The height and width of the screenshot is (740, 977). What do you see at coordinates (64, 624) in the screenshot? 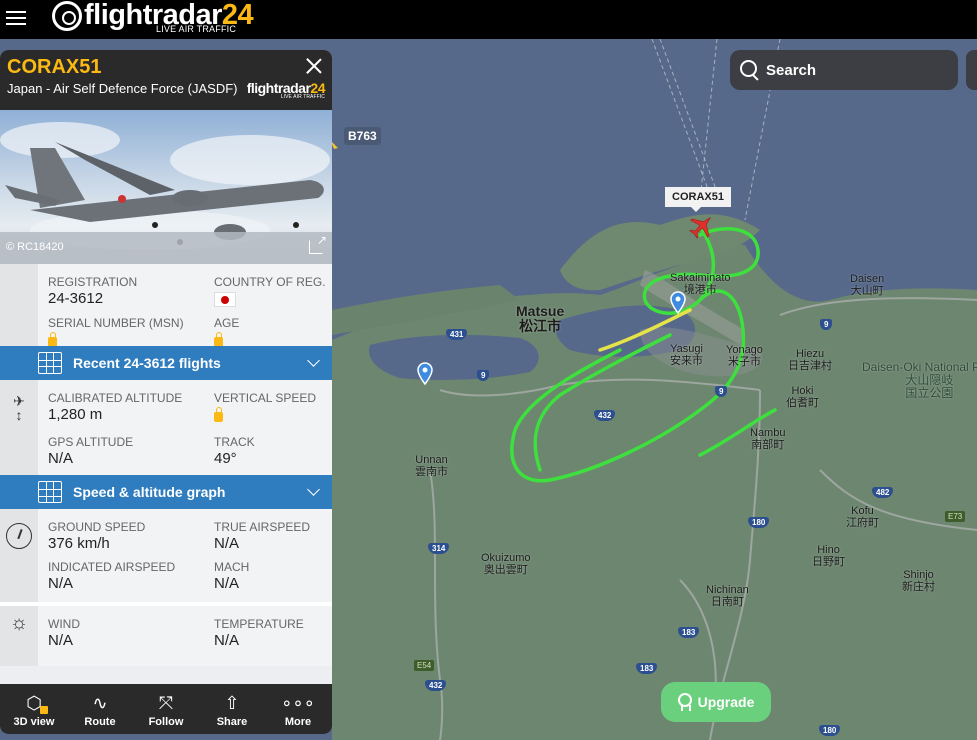
I see `wind-label: WIND` at bounding box center [64, 624].